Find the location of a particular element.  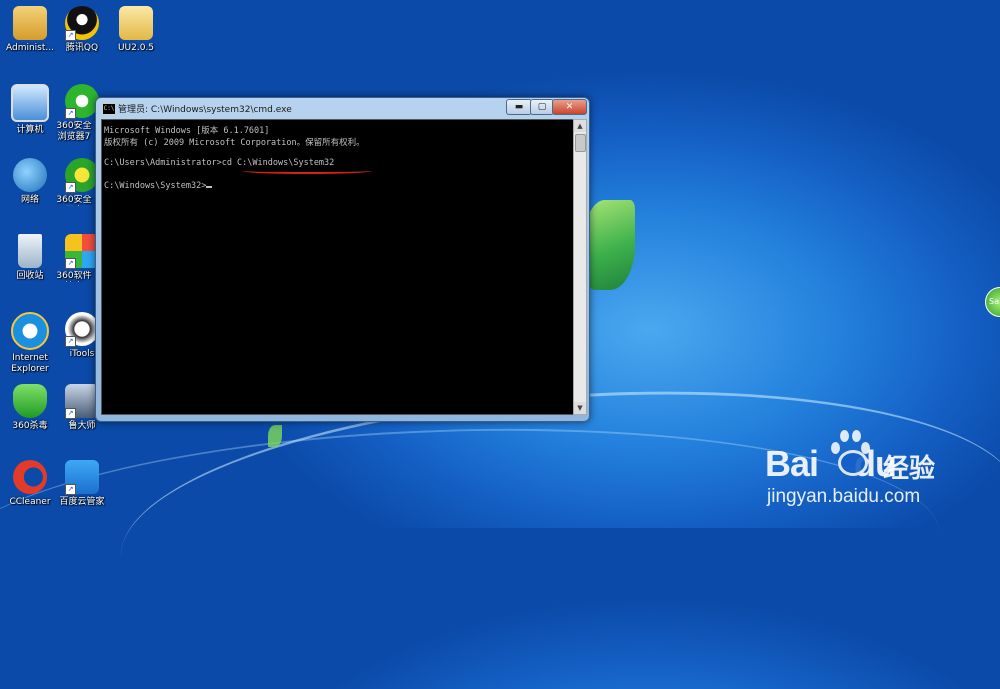

baidu-cloud-icon: ↗ is located at coordinates (82, 477).